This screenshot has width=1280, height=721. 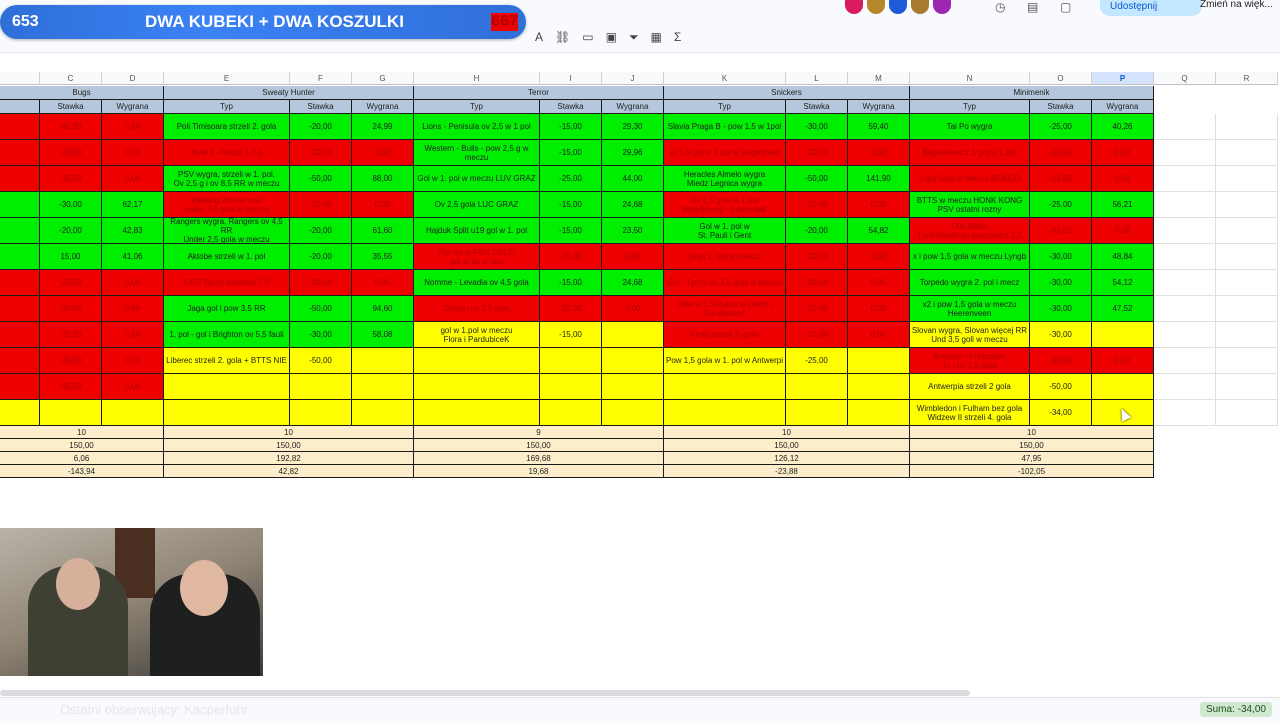 What do you see at coordinates (477, 335) in the screenshot?
I see `table-cell: gol w 1.pol w meczu Flora i PardubiceK` at bounding box center [477, 335].